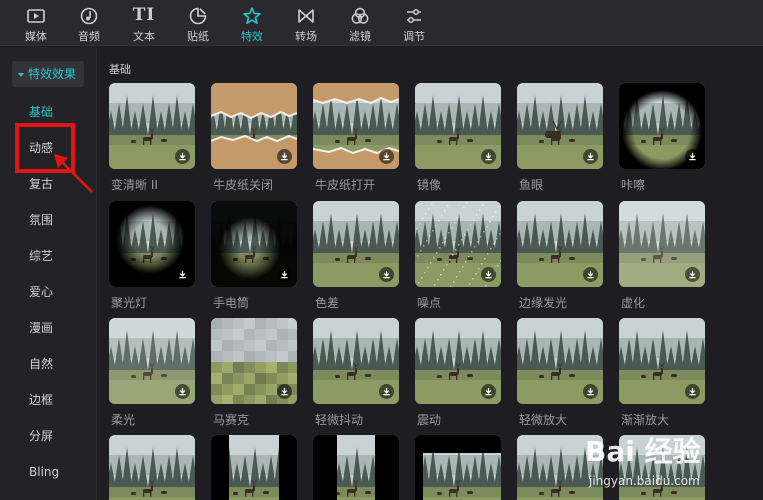 This screenshot has width=763, height=500. Describe the element at coordinates (144, 36) in the screenshot. I see `tab-label: 文本` at that location.